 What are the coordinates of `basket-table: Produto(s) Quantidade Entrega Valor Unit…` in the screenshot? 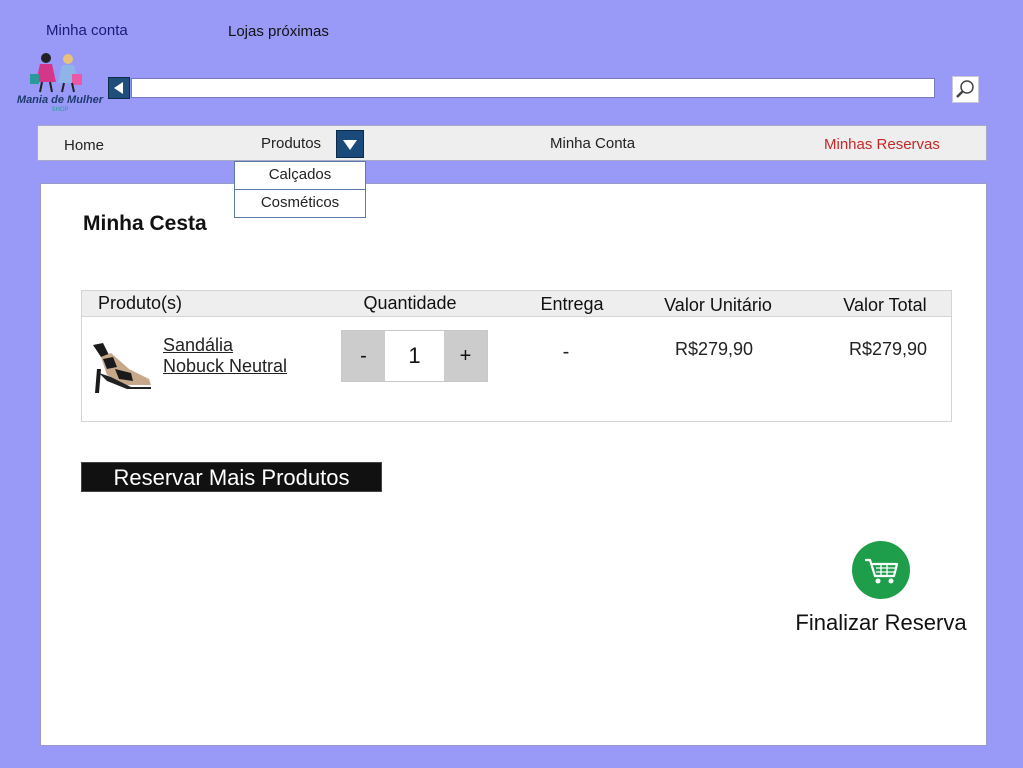 It's located at (516, 356).